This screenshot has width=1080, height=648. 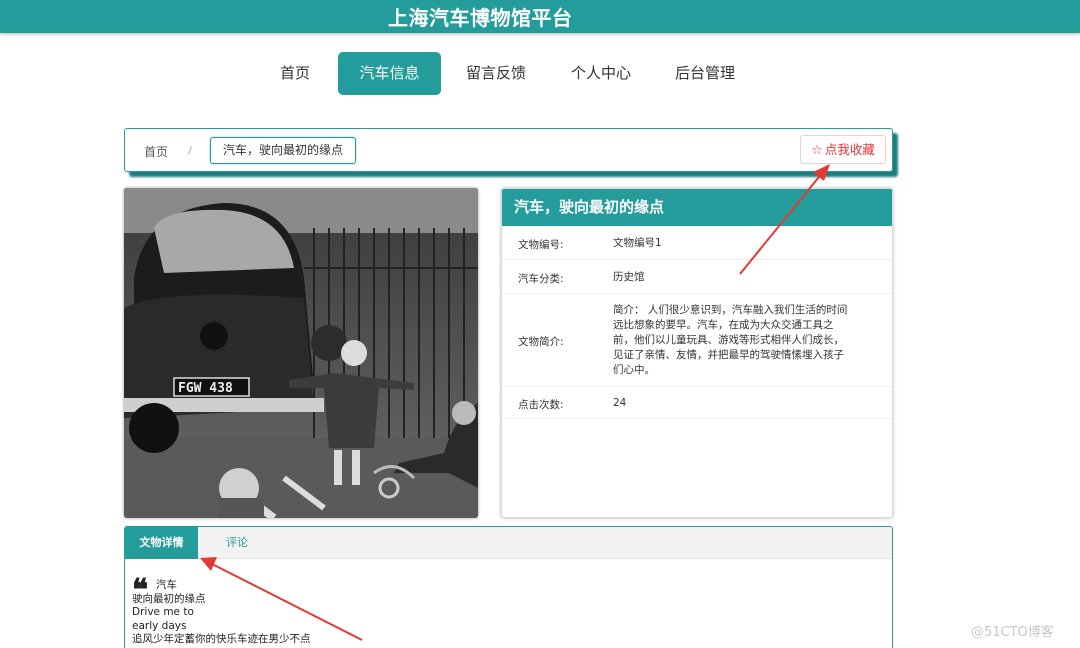 I want to click on description-line: 前，他们以儿童玩具、游戏等形式相伴人们成长，, so click(x=728, y=340).